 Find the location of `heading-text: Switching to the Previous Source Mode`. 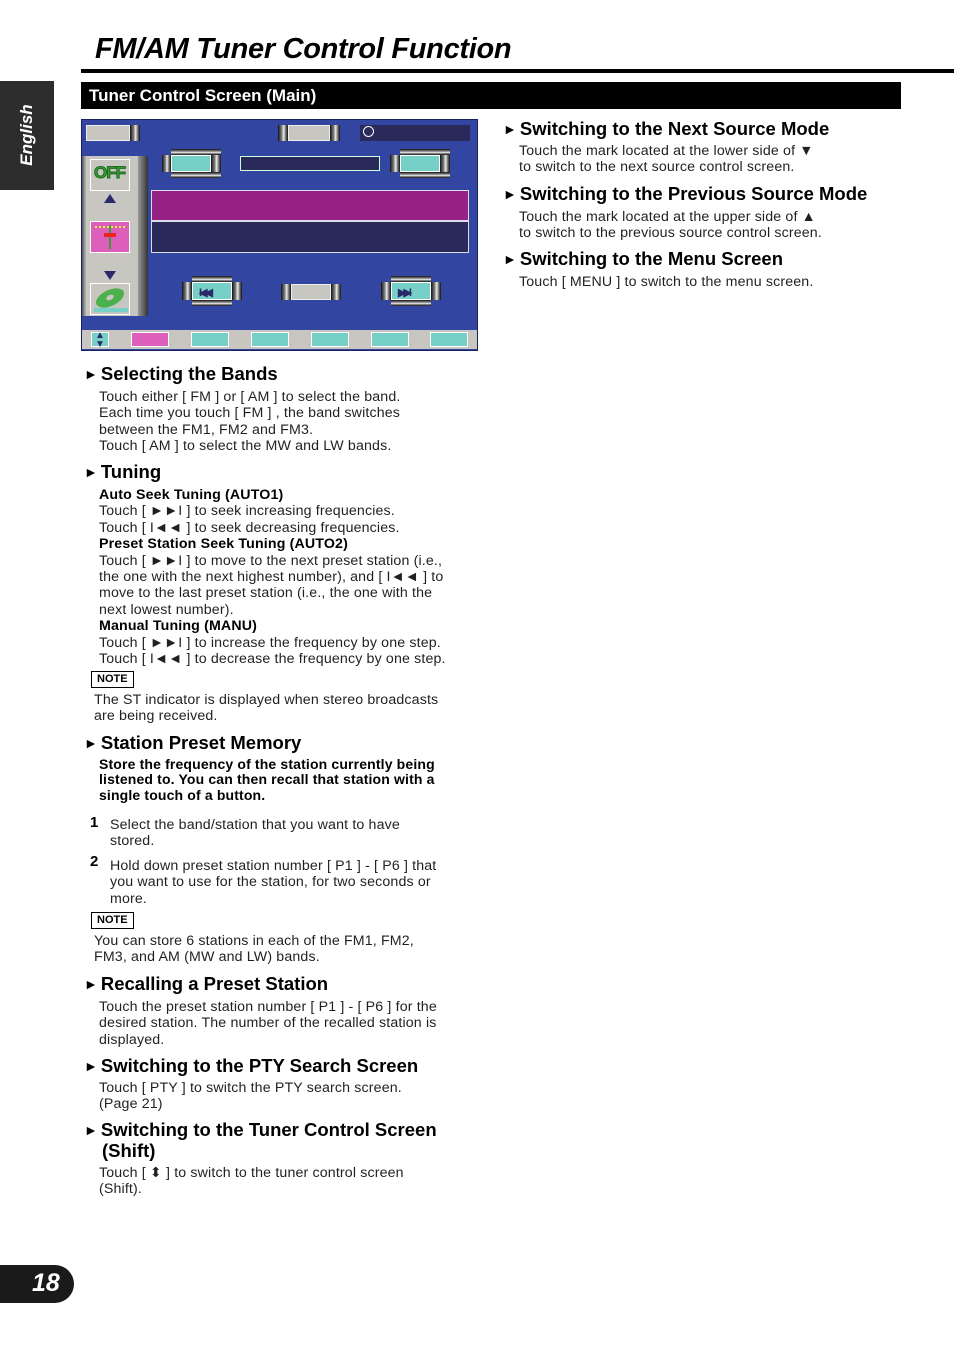

heading-text: Switching to the Previous Source Mode is located at coordinates (693, 193).